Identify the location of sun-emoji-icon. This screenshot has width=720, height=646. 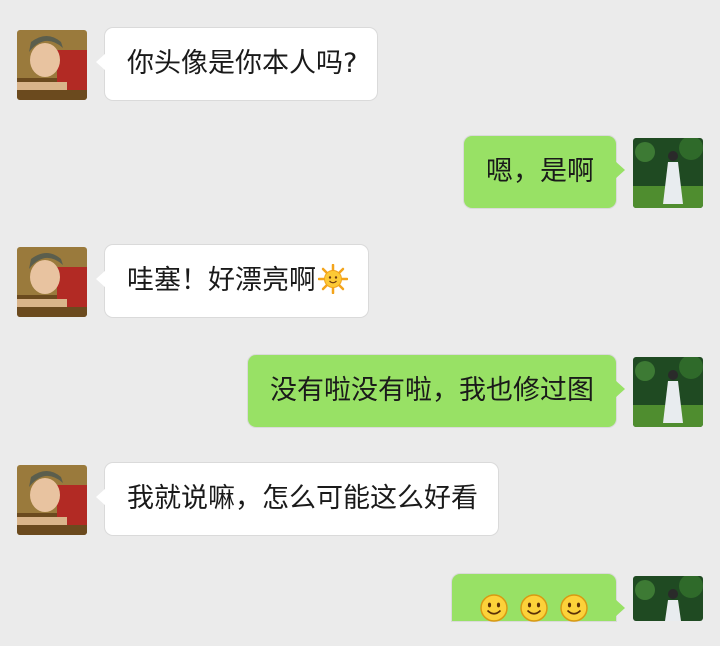
(333, 278).